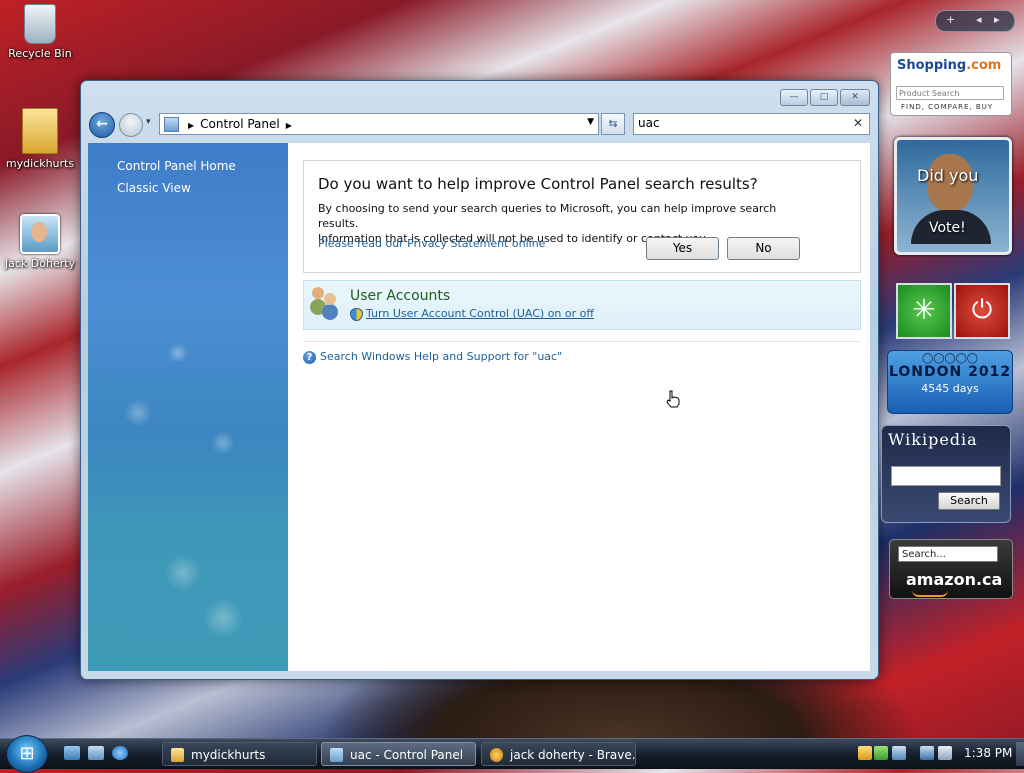 This screenshot has height=773, width=1024. What do you see at coordinates (431, 243) in the screenshot?
I see `privacy-statement-link: Please read our Privacy Statement online` at bounding box center [431, 243].